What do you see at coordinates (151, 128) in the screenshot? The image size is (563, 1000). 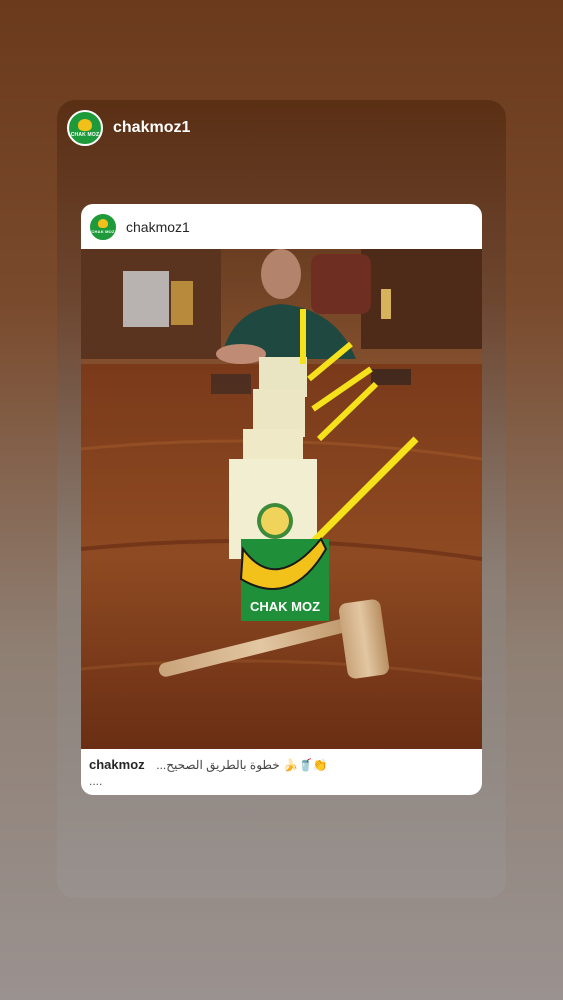 I see `story-username: chakmoz1` at bounding box center [151, 128].